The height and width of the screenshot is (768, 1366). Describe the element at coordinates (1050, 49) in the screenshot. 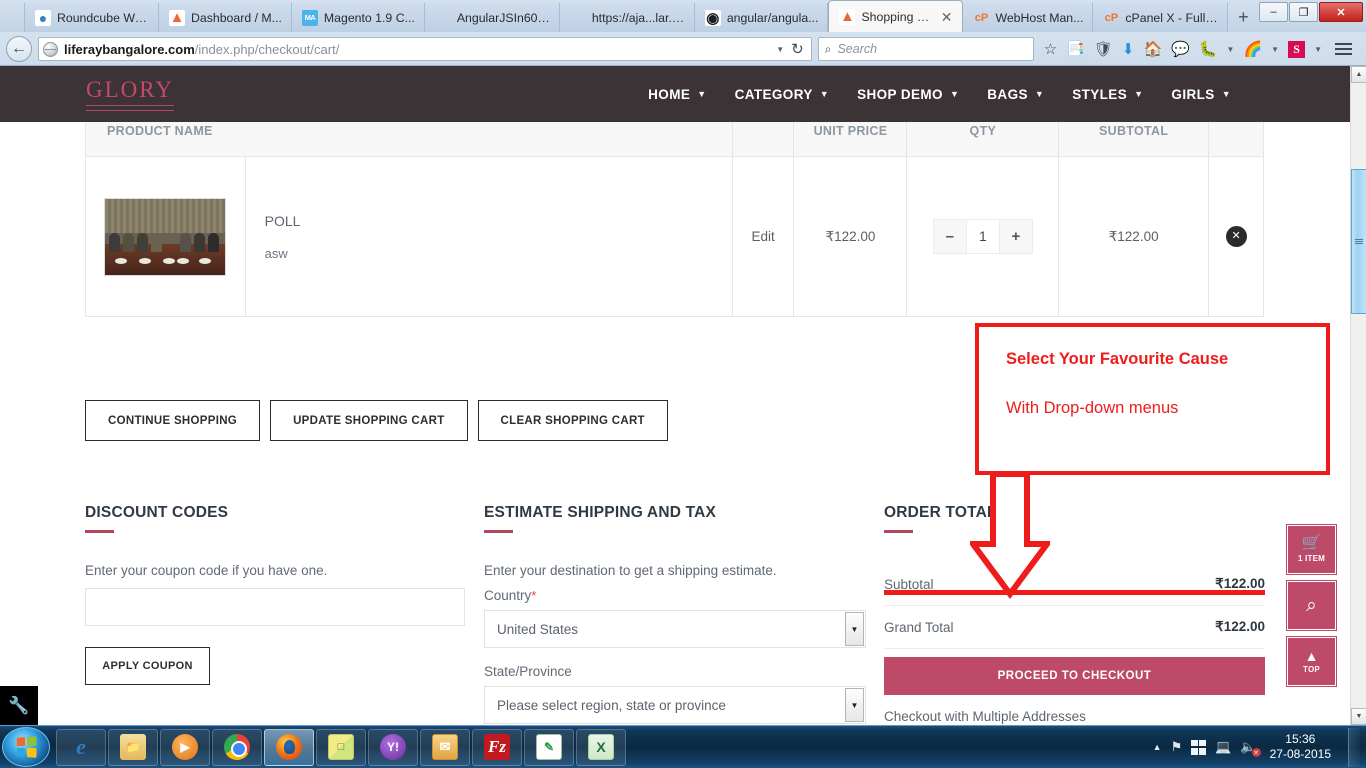

I see `bookmark-star-icon: ☆` at that location.